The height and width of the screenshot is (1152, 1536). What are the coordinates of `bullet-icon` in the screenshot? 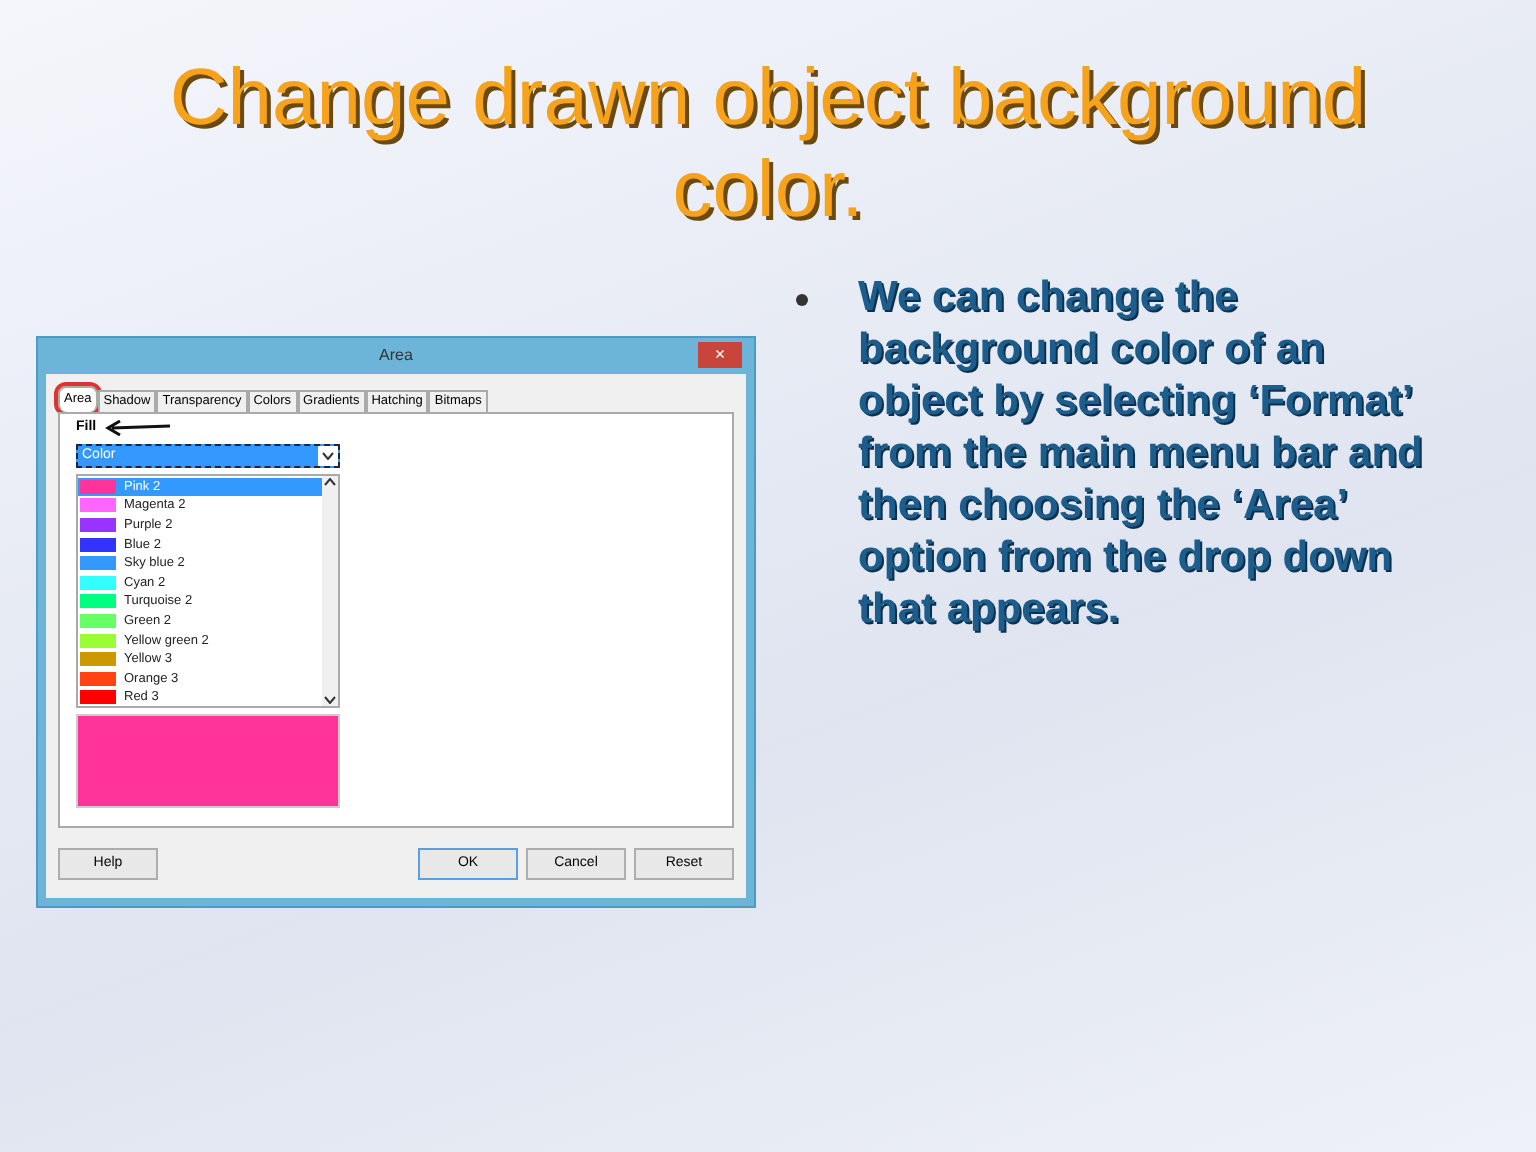 It's located at (802, 300).